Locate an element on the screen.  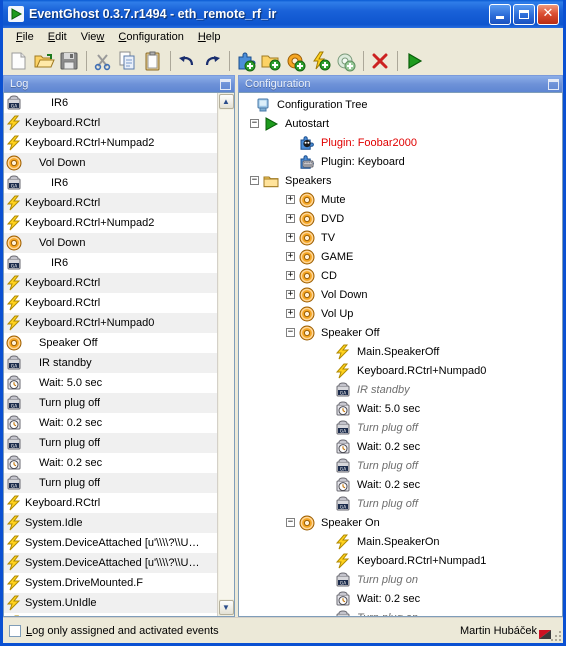
tree-node: GA IR standby is located at coordinates (402, 389).